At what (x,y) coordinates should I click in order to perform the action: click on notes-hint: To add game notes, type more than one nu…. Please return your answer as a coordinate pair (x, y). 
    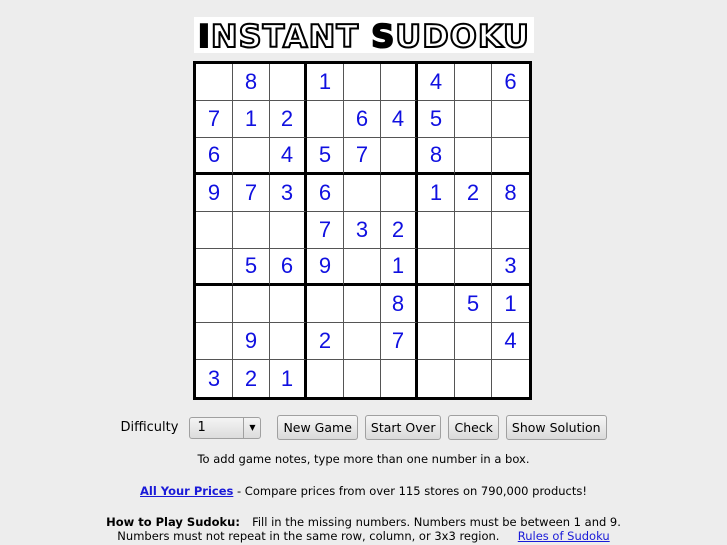
    Looking at the image, I should click on (363, 459).